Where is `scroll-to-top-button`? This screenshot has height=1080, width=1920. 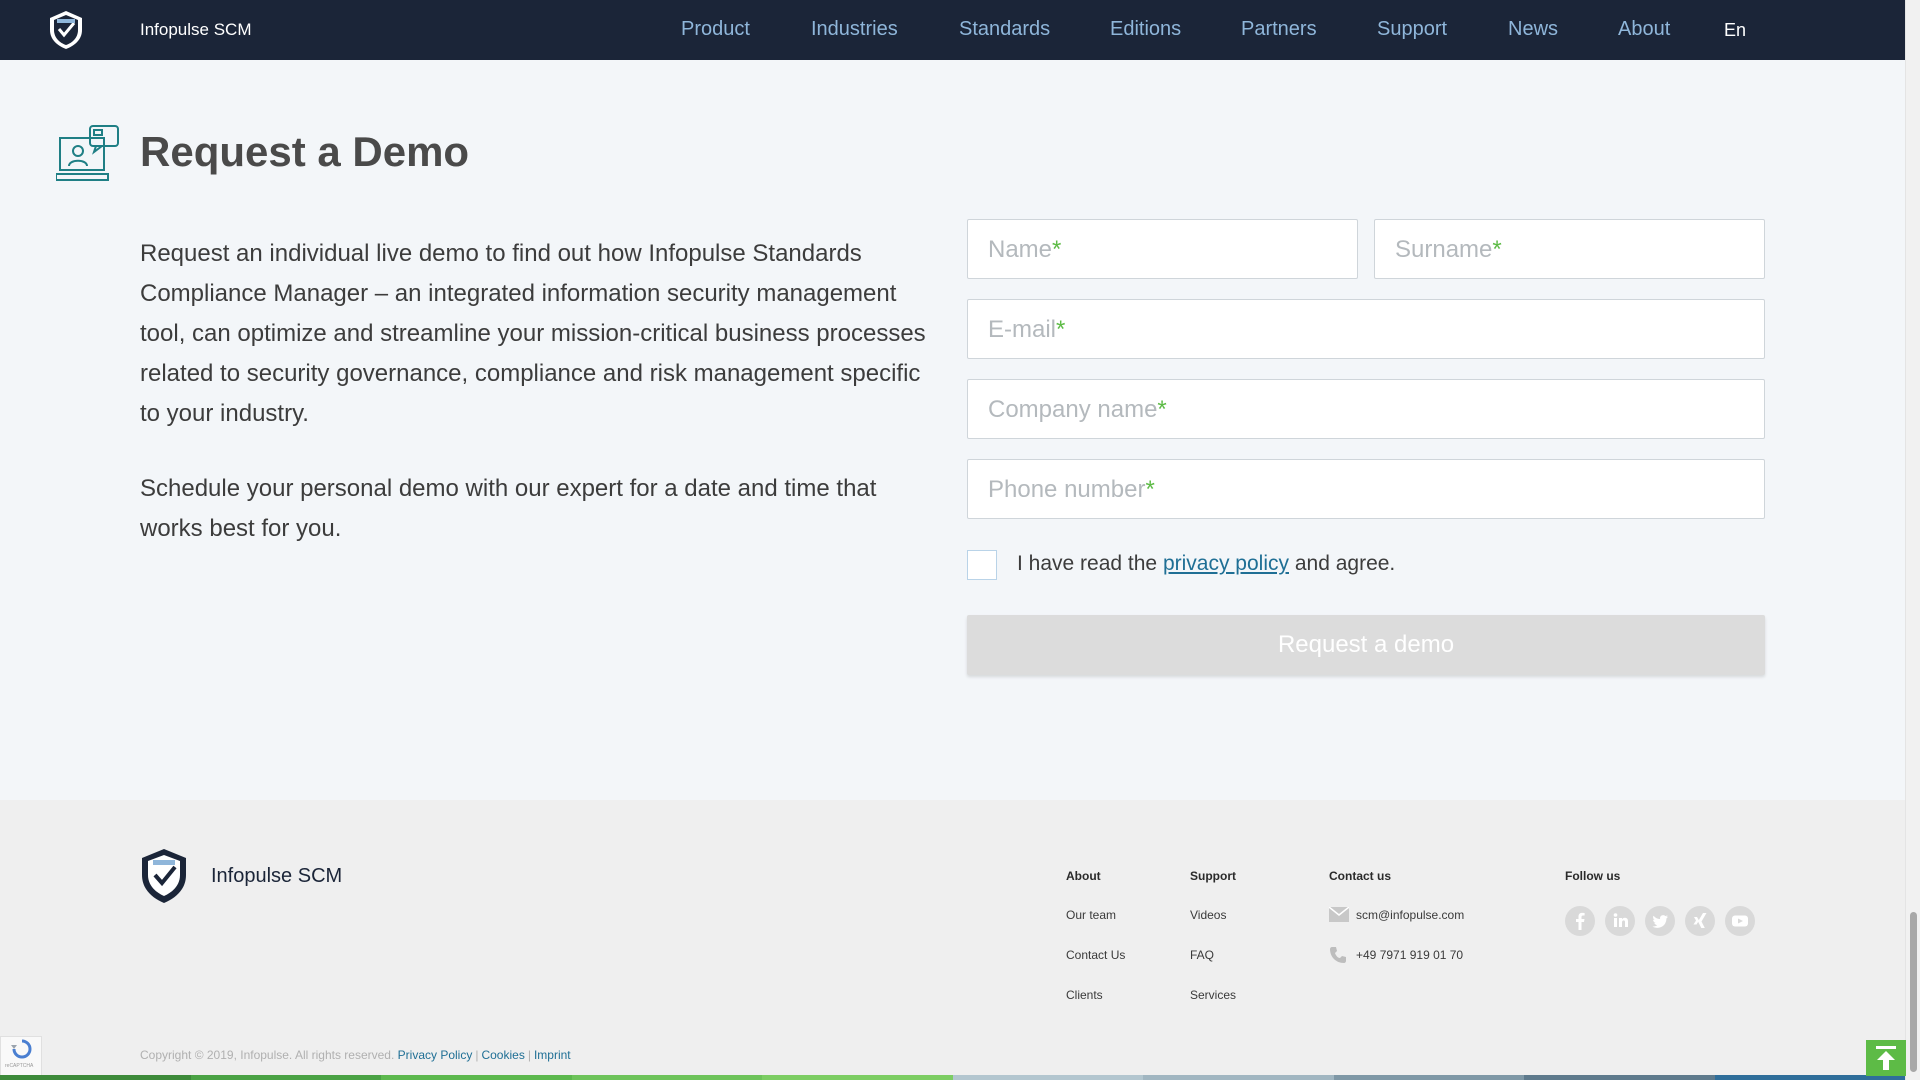 scroll-to-top-button is located at coordinates (1886, 1058).